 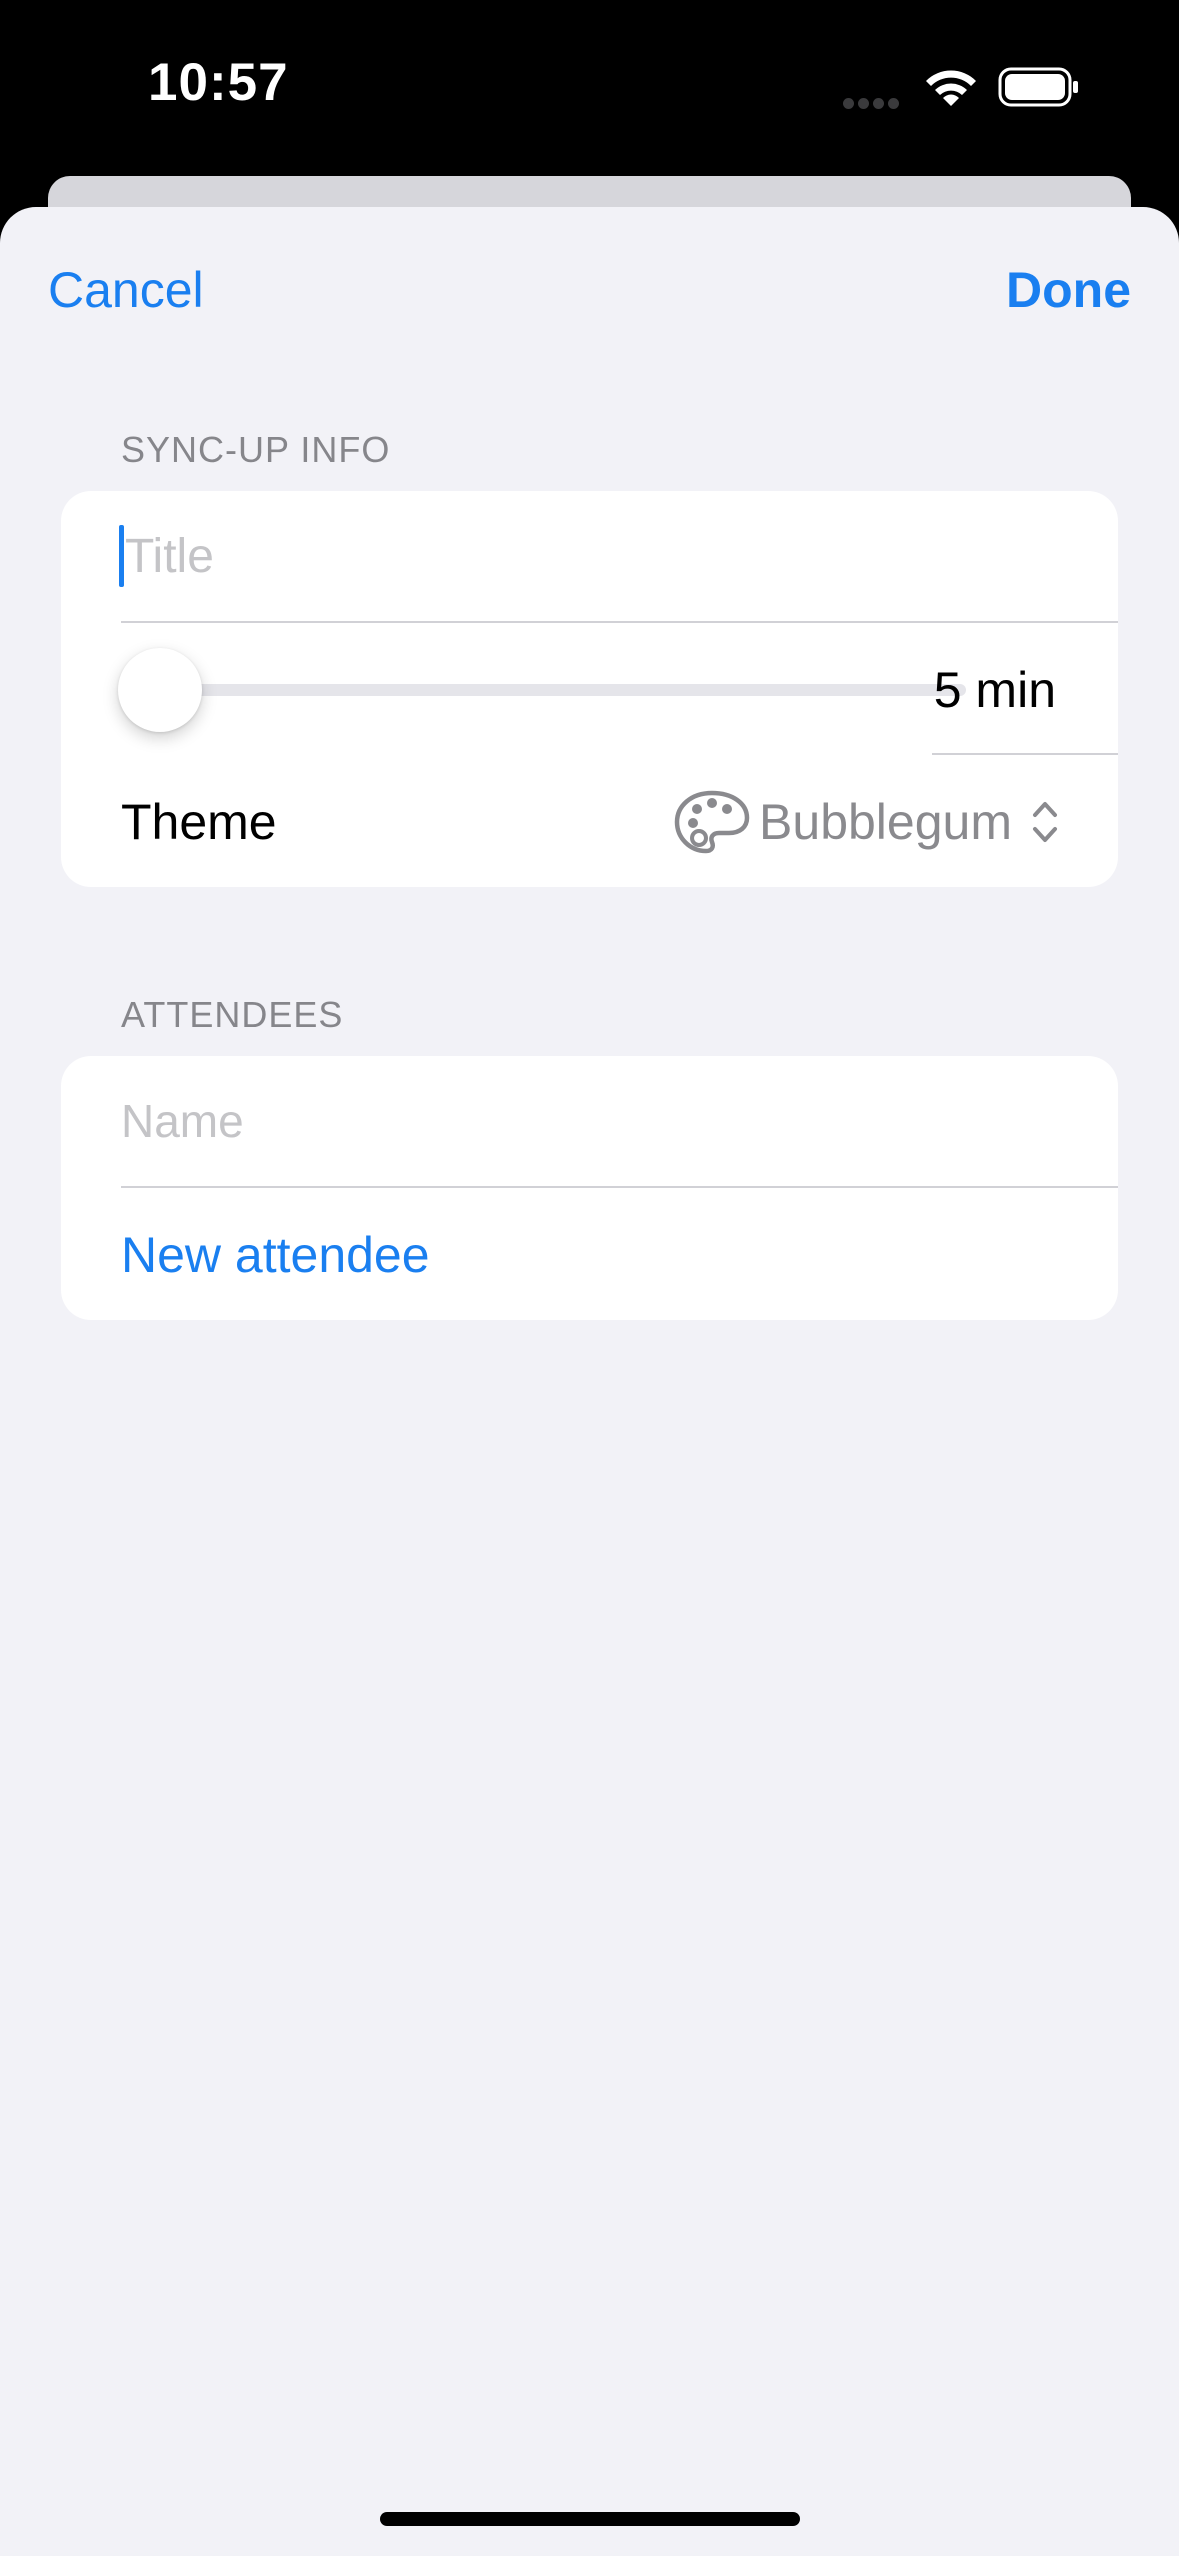 I want to click on sync-up-info-card: 5 min Theme Bubblegum, so click(x=589, y=689).